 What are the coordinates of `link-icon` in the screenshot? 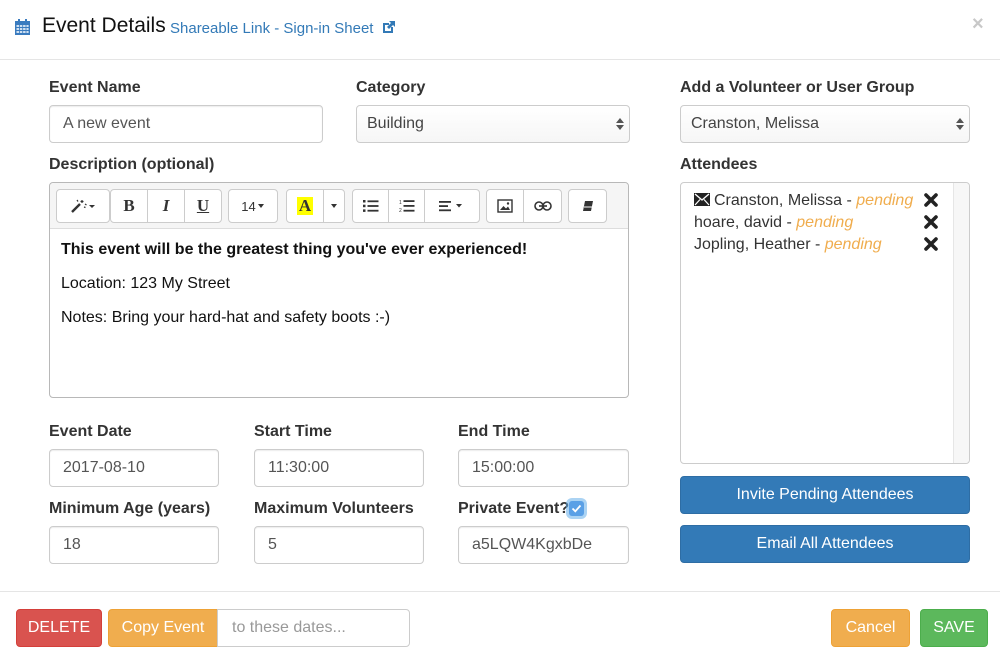 It's located at (542, 206).